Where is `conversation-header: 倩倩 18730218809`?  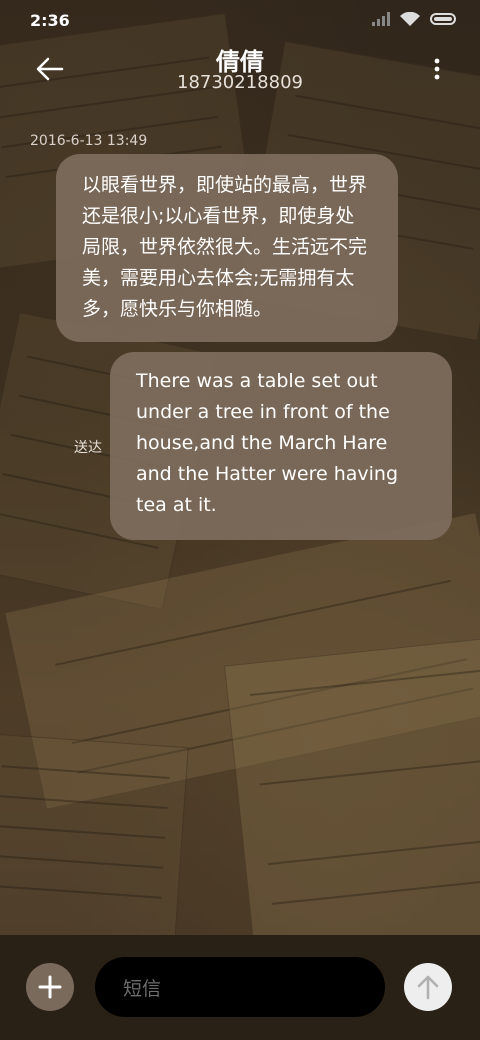 conversation-header: 倩倩 18730218809 is located at coordinates (240, 70).